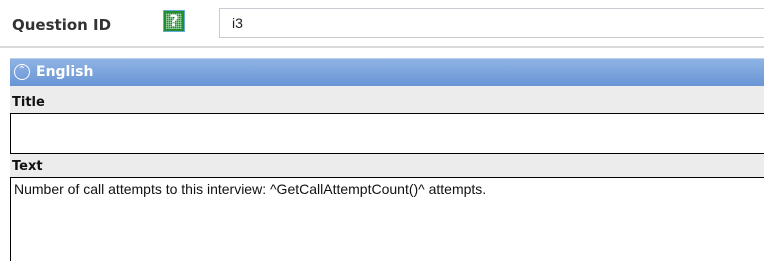  What do you see at coordinates (491, 23) in the screenshot?
I see `question-id-input` at bounding box center [491, 23].